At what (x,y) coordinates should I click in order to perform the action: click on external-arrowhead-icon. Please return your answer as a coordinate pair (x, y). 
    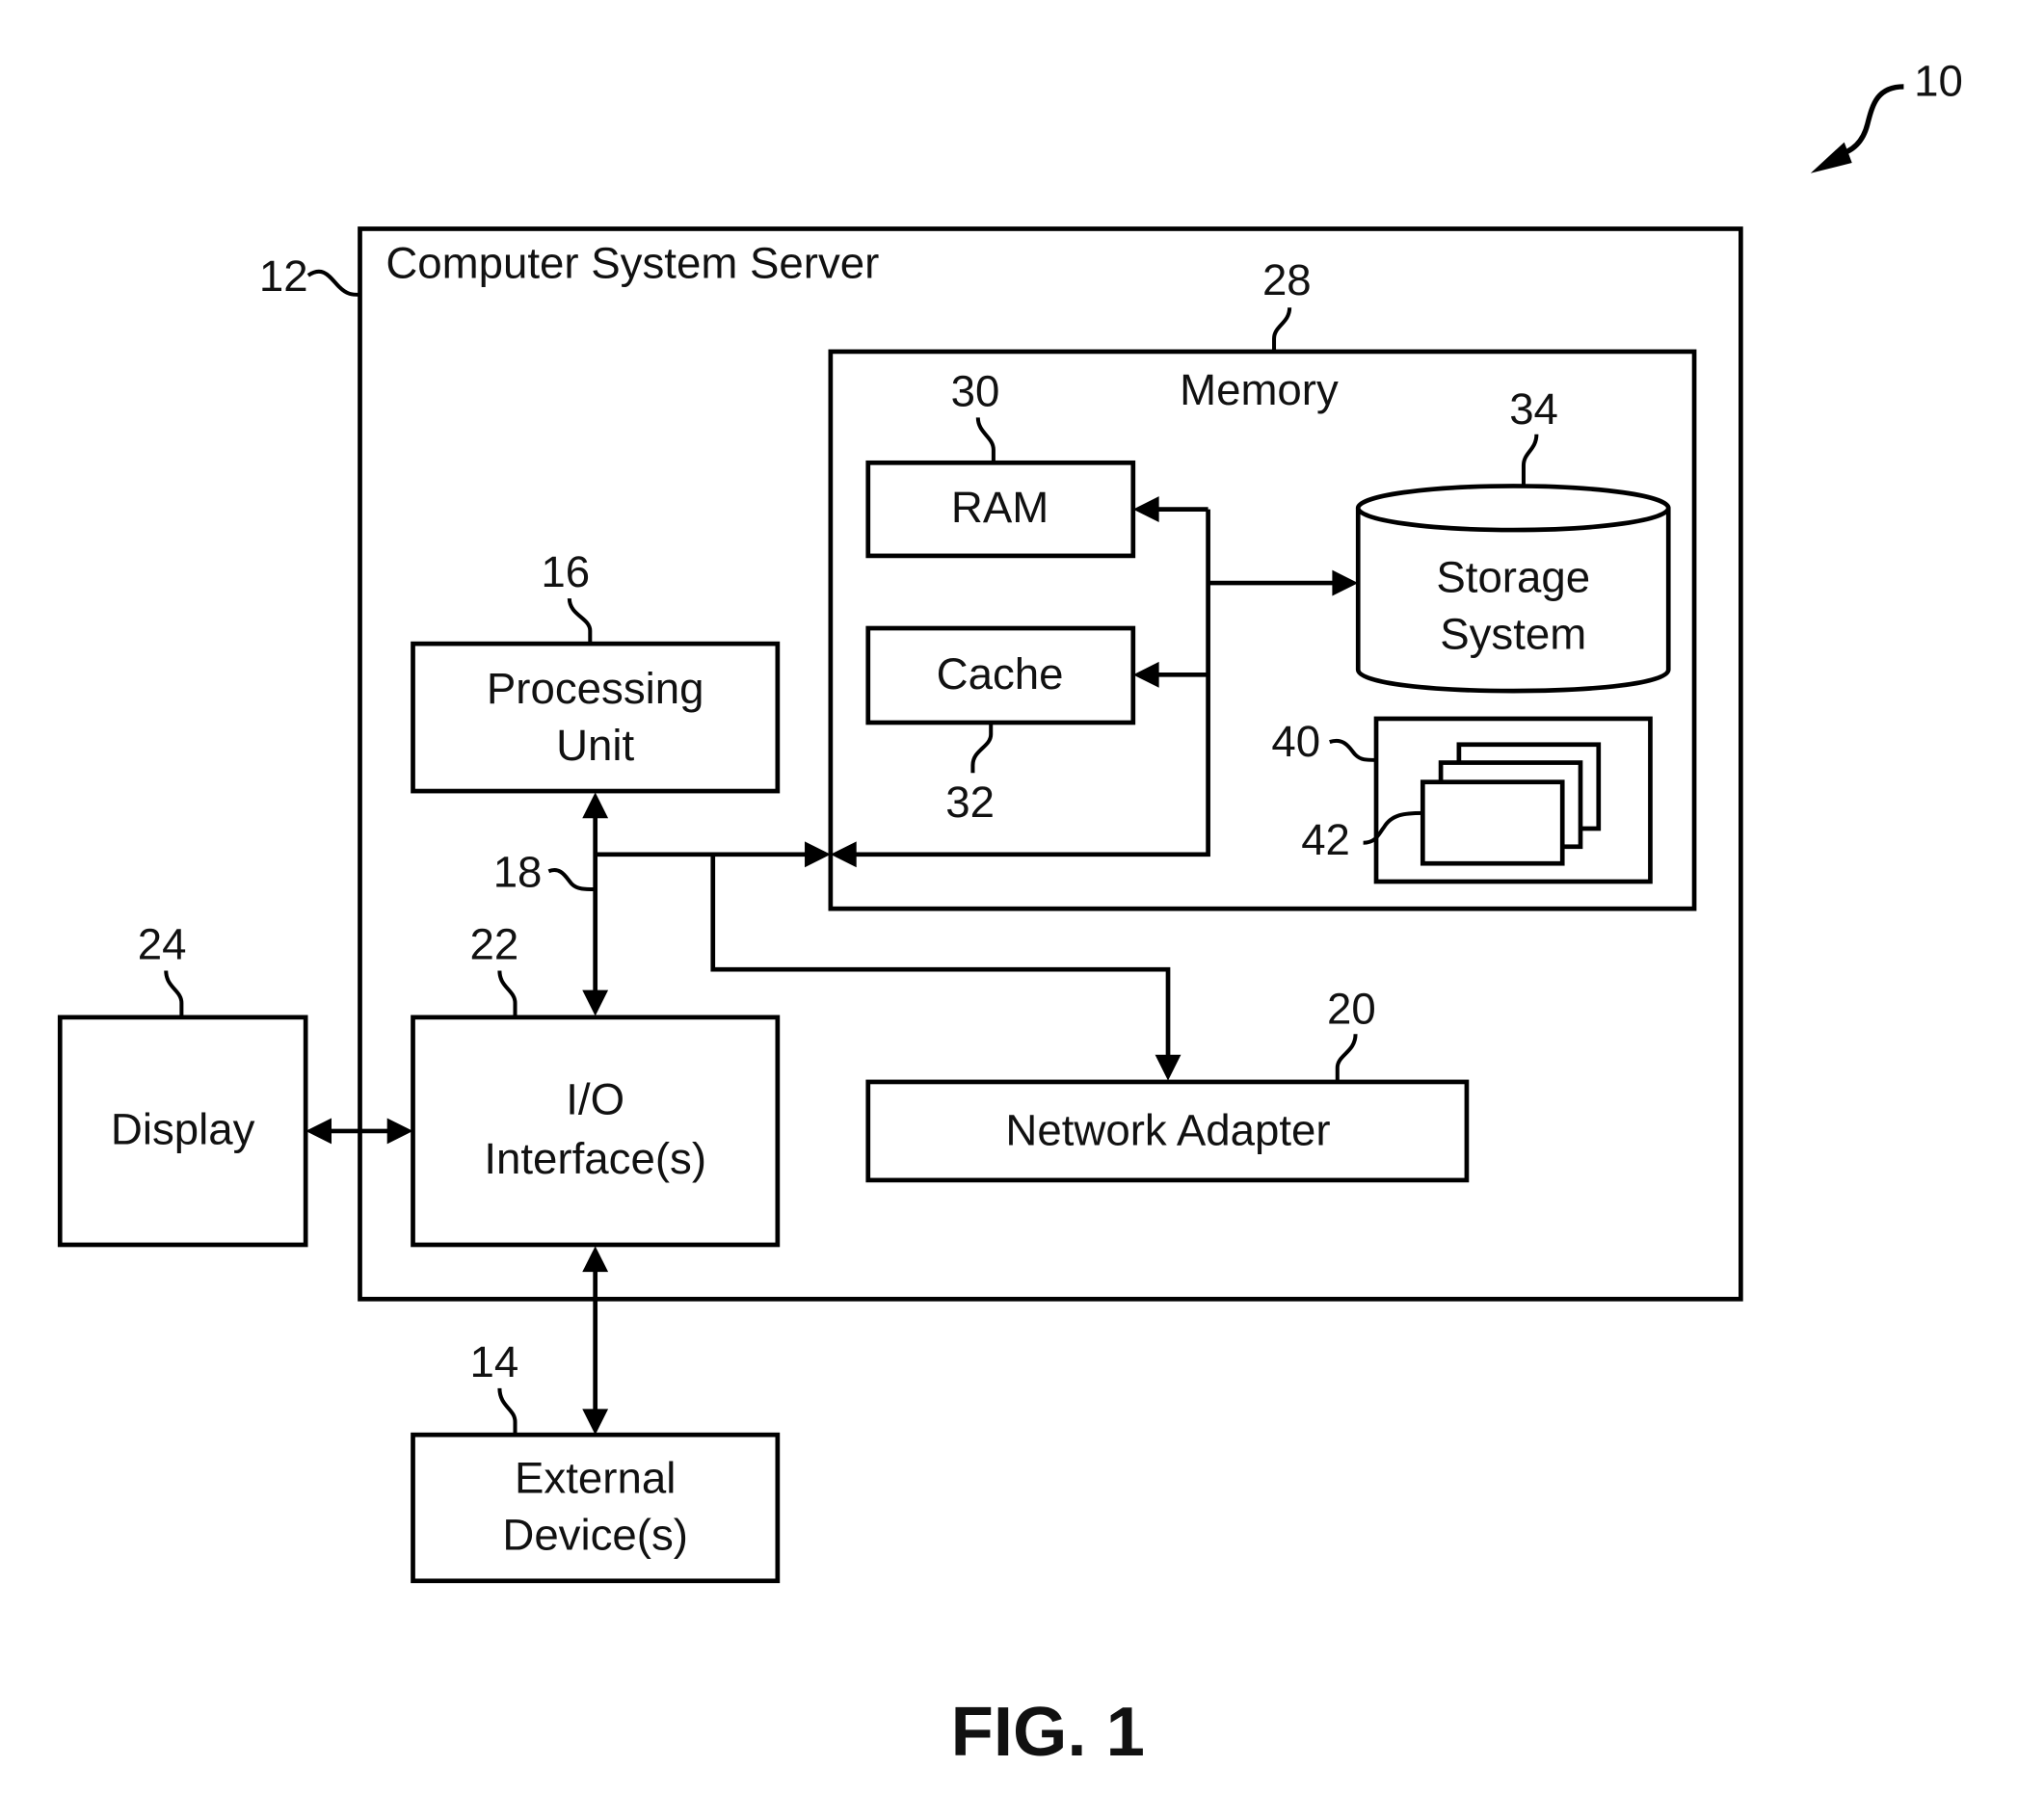
    Looking at the image, I should click on (595, 1422).